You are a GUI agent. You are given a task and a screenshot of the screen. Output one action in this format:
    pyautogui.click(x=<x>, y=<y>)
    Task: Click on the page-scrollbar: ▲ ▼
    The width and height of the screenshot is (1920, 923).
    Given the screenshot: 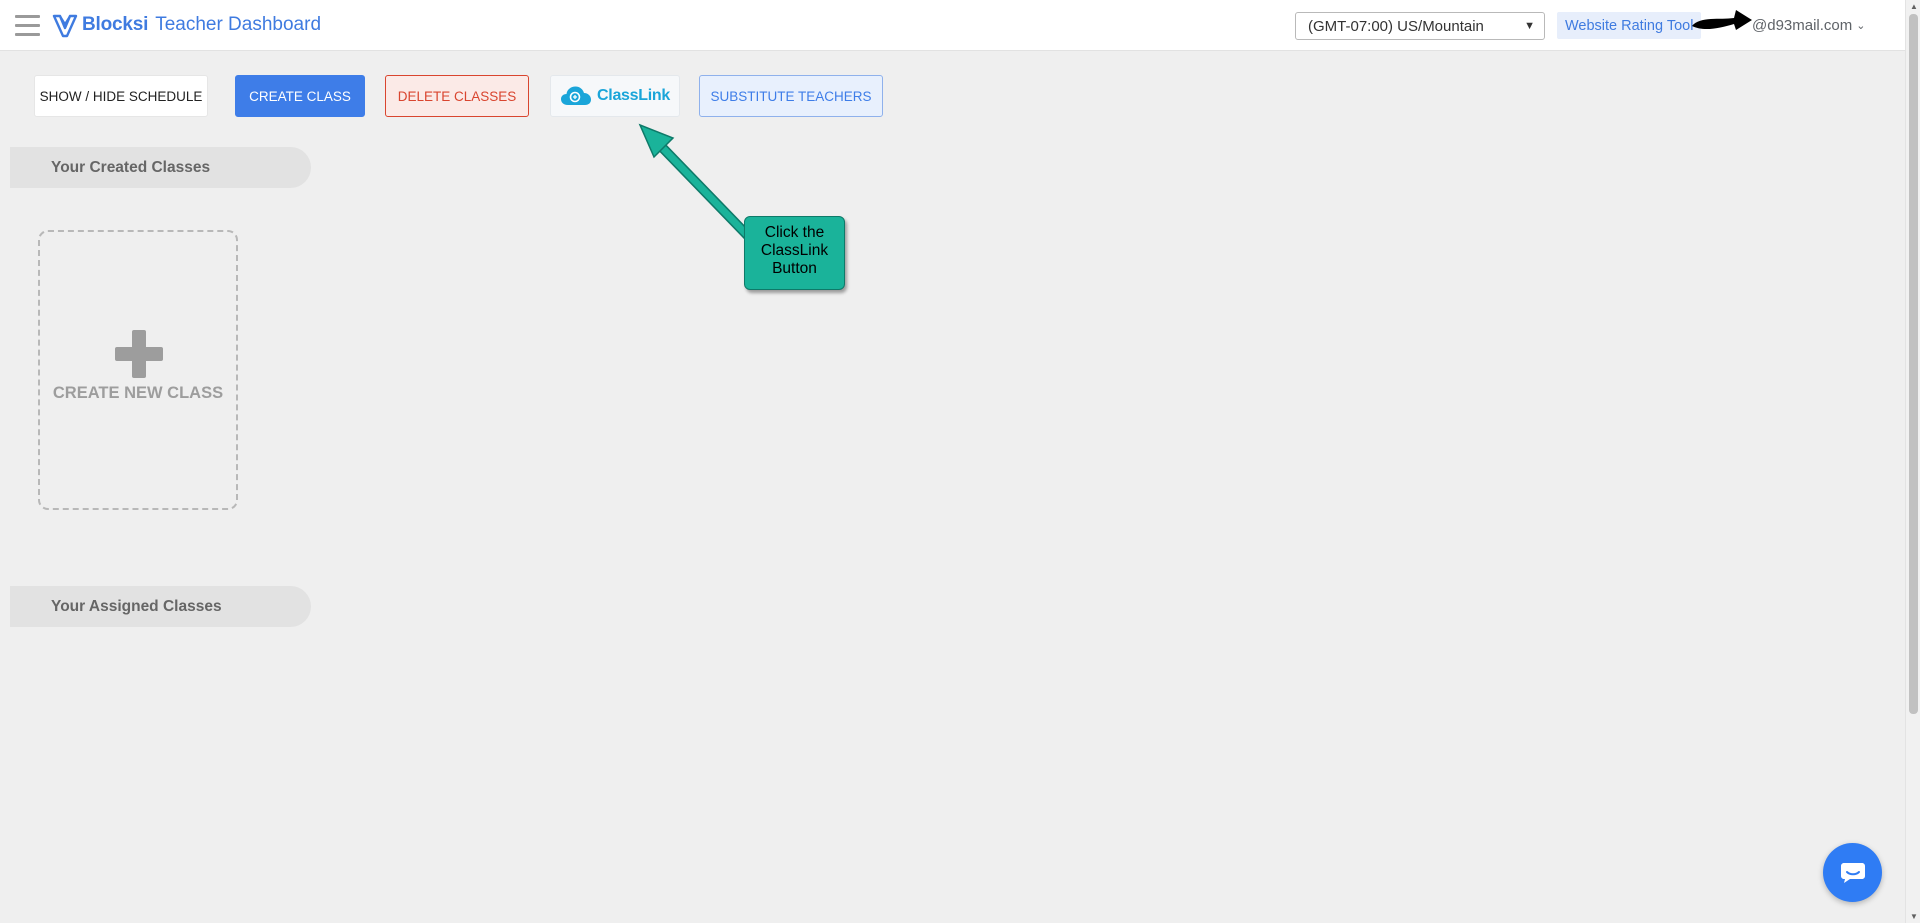 What is the action you would take?
    pyautogui.click(x=1912, y=461)
    